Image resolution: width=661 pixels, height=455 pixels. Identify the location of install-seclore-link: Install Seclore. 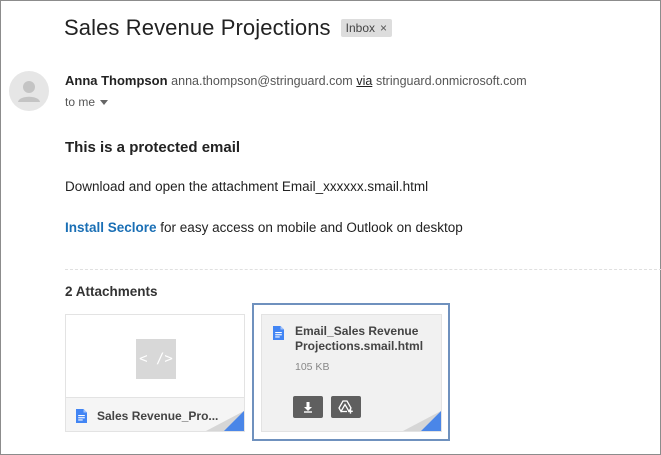
(111, 227).